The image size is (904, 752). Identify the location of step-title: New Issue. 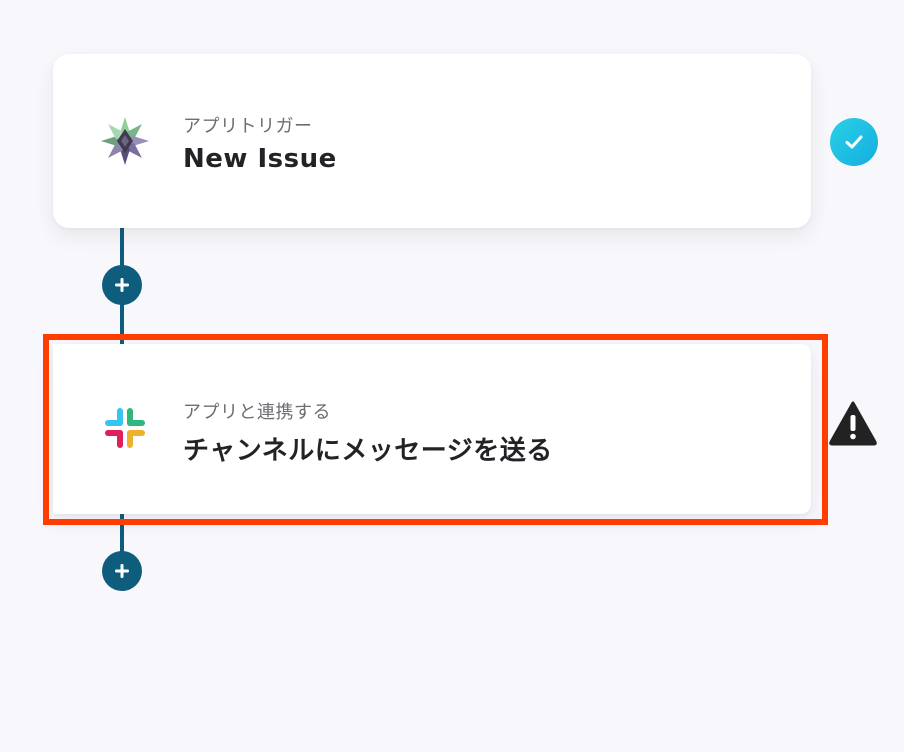
(260, 159).